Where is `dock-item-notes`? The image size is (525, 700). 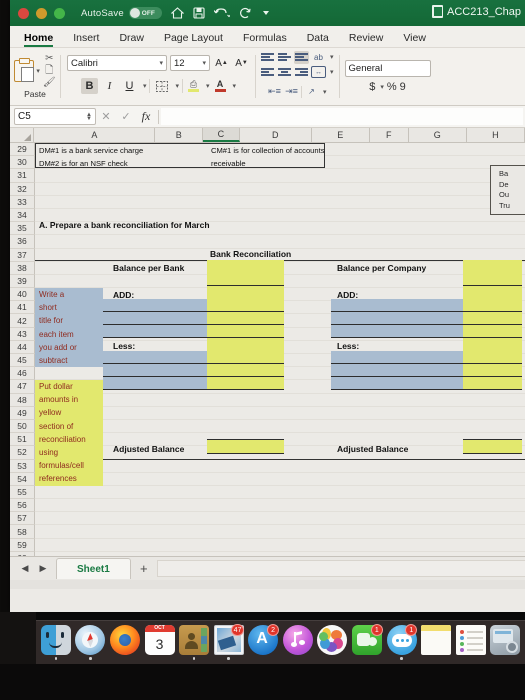
dock-item-notes is located at coordinates (436, 642).